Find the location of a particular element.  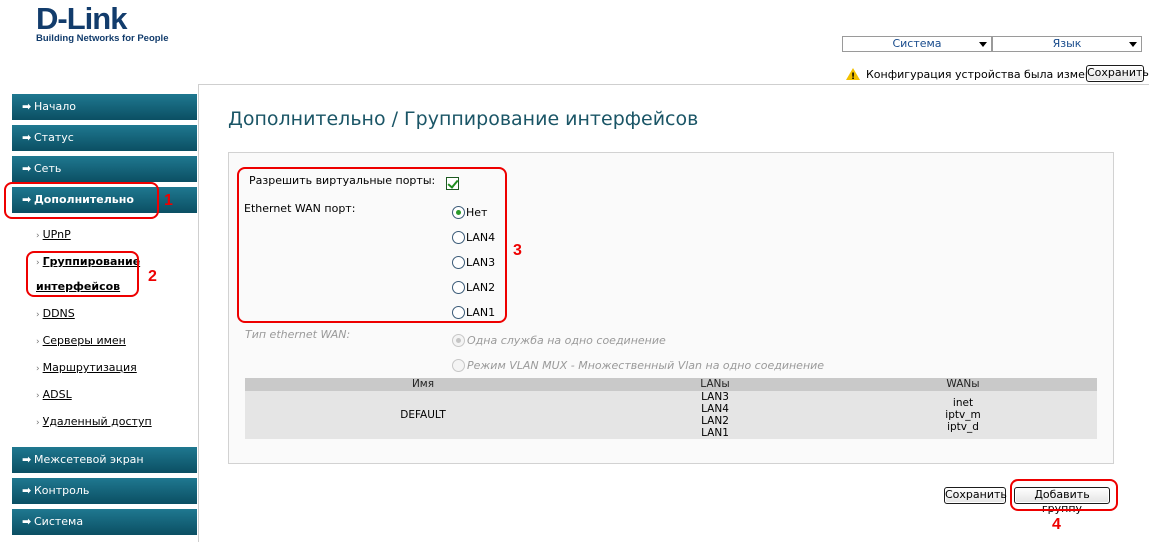

system-select: Система is located at coordinates (917, 44).